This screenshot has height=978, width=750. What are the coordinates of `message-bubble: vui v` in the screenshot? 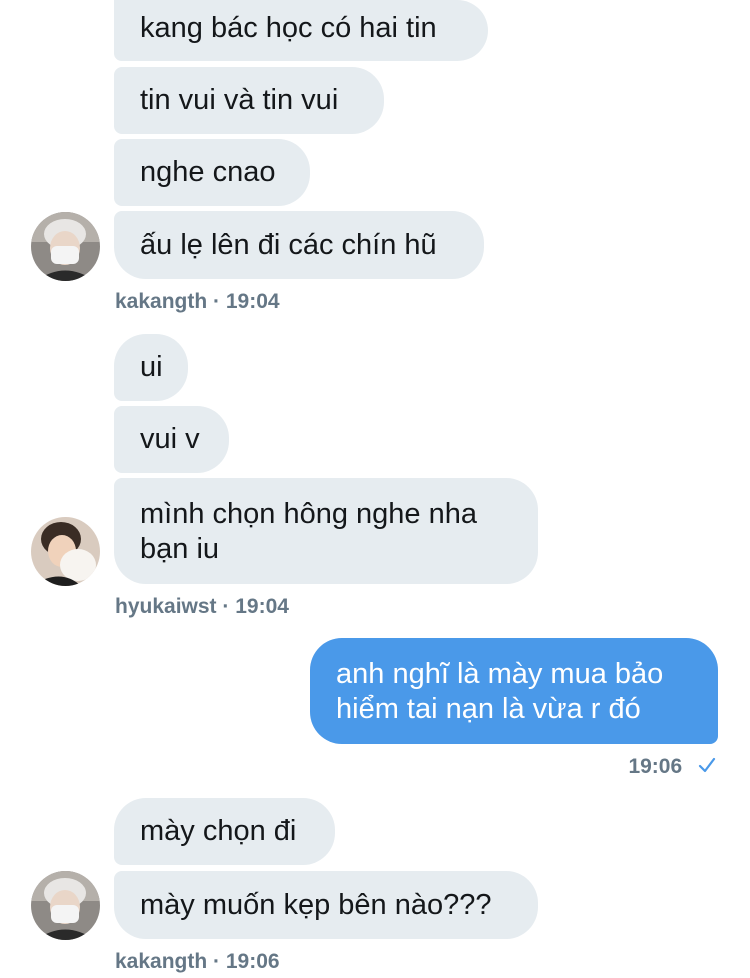 It's located at (171, 439).